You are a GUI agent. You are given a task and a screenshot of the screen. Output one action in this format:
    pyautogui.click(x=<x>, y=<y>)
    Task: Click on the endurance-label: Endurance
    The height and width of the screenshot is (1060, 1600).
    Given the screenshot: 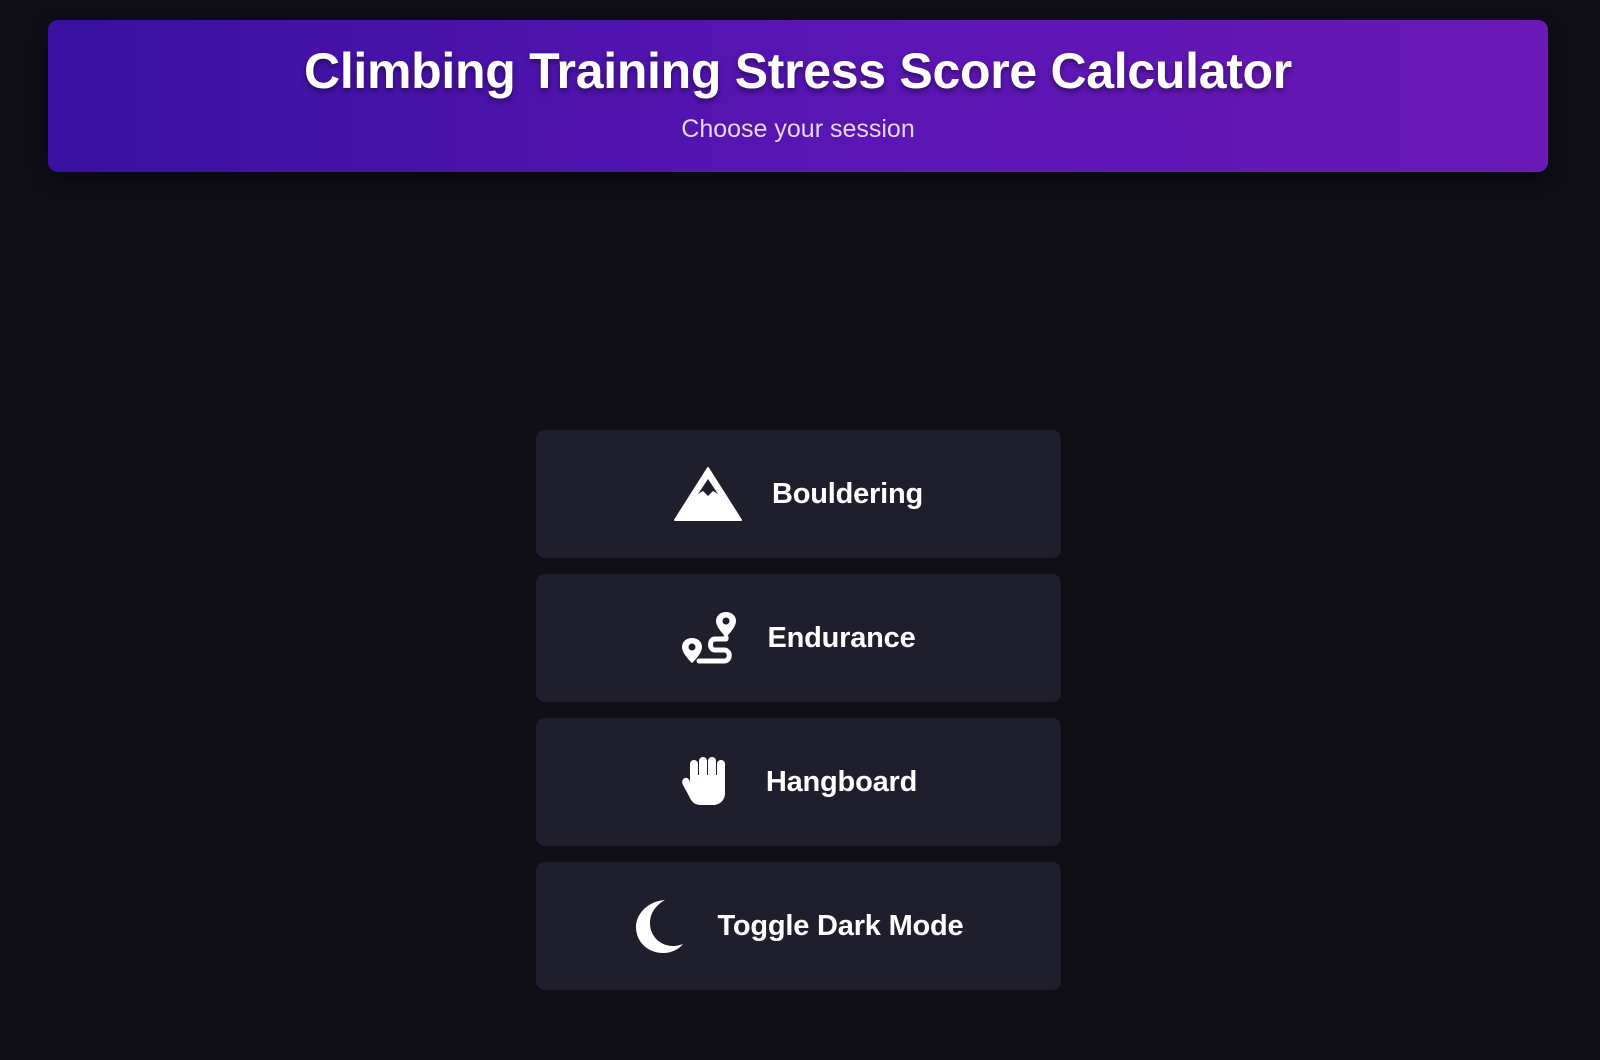 What is the action you would take?
    pyautogui.click(x=841, y=637)
    